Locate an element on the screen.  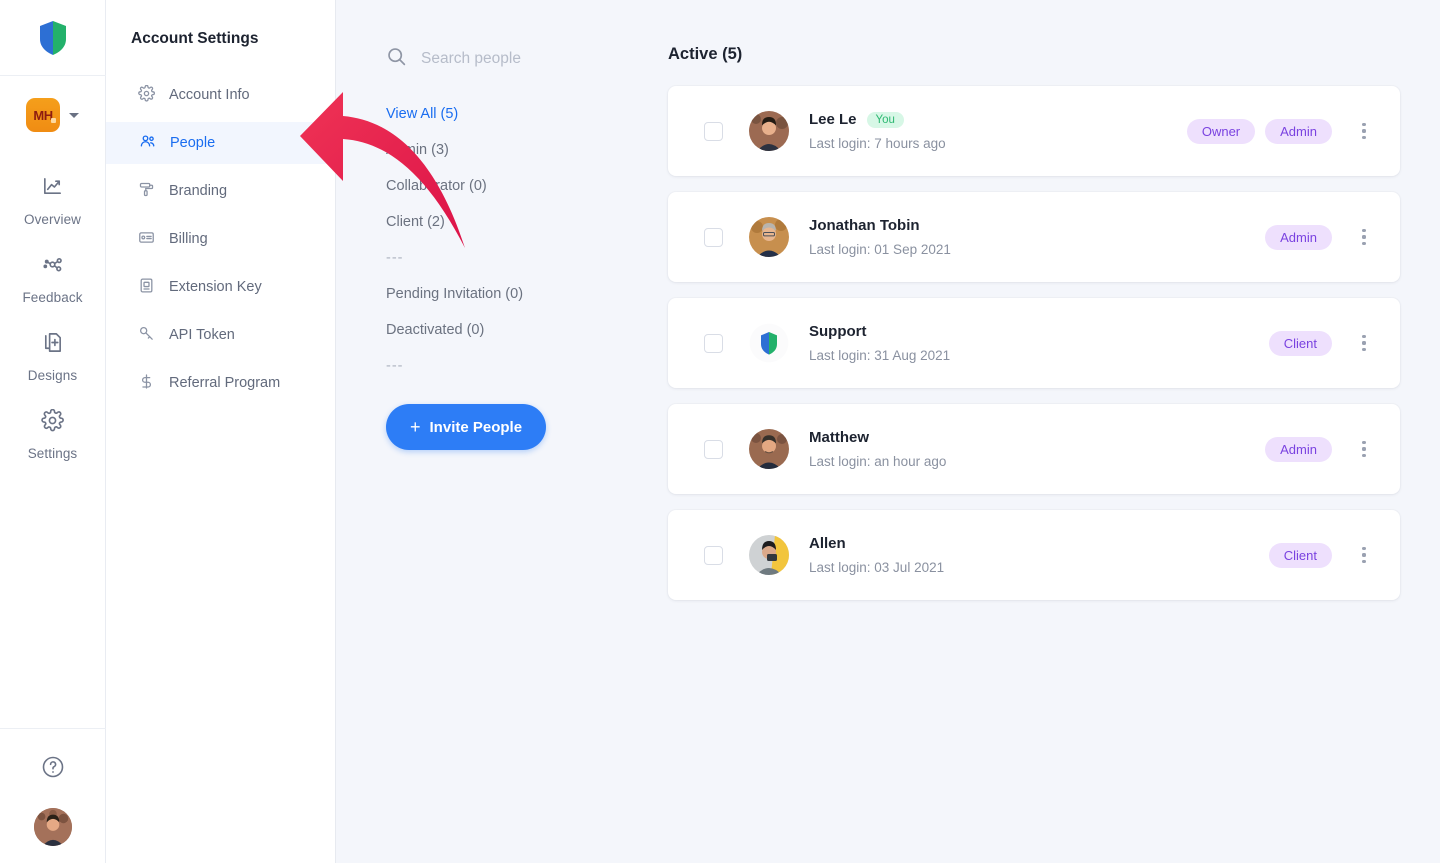
people-icon is located at coordinates (147, 143).